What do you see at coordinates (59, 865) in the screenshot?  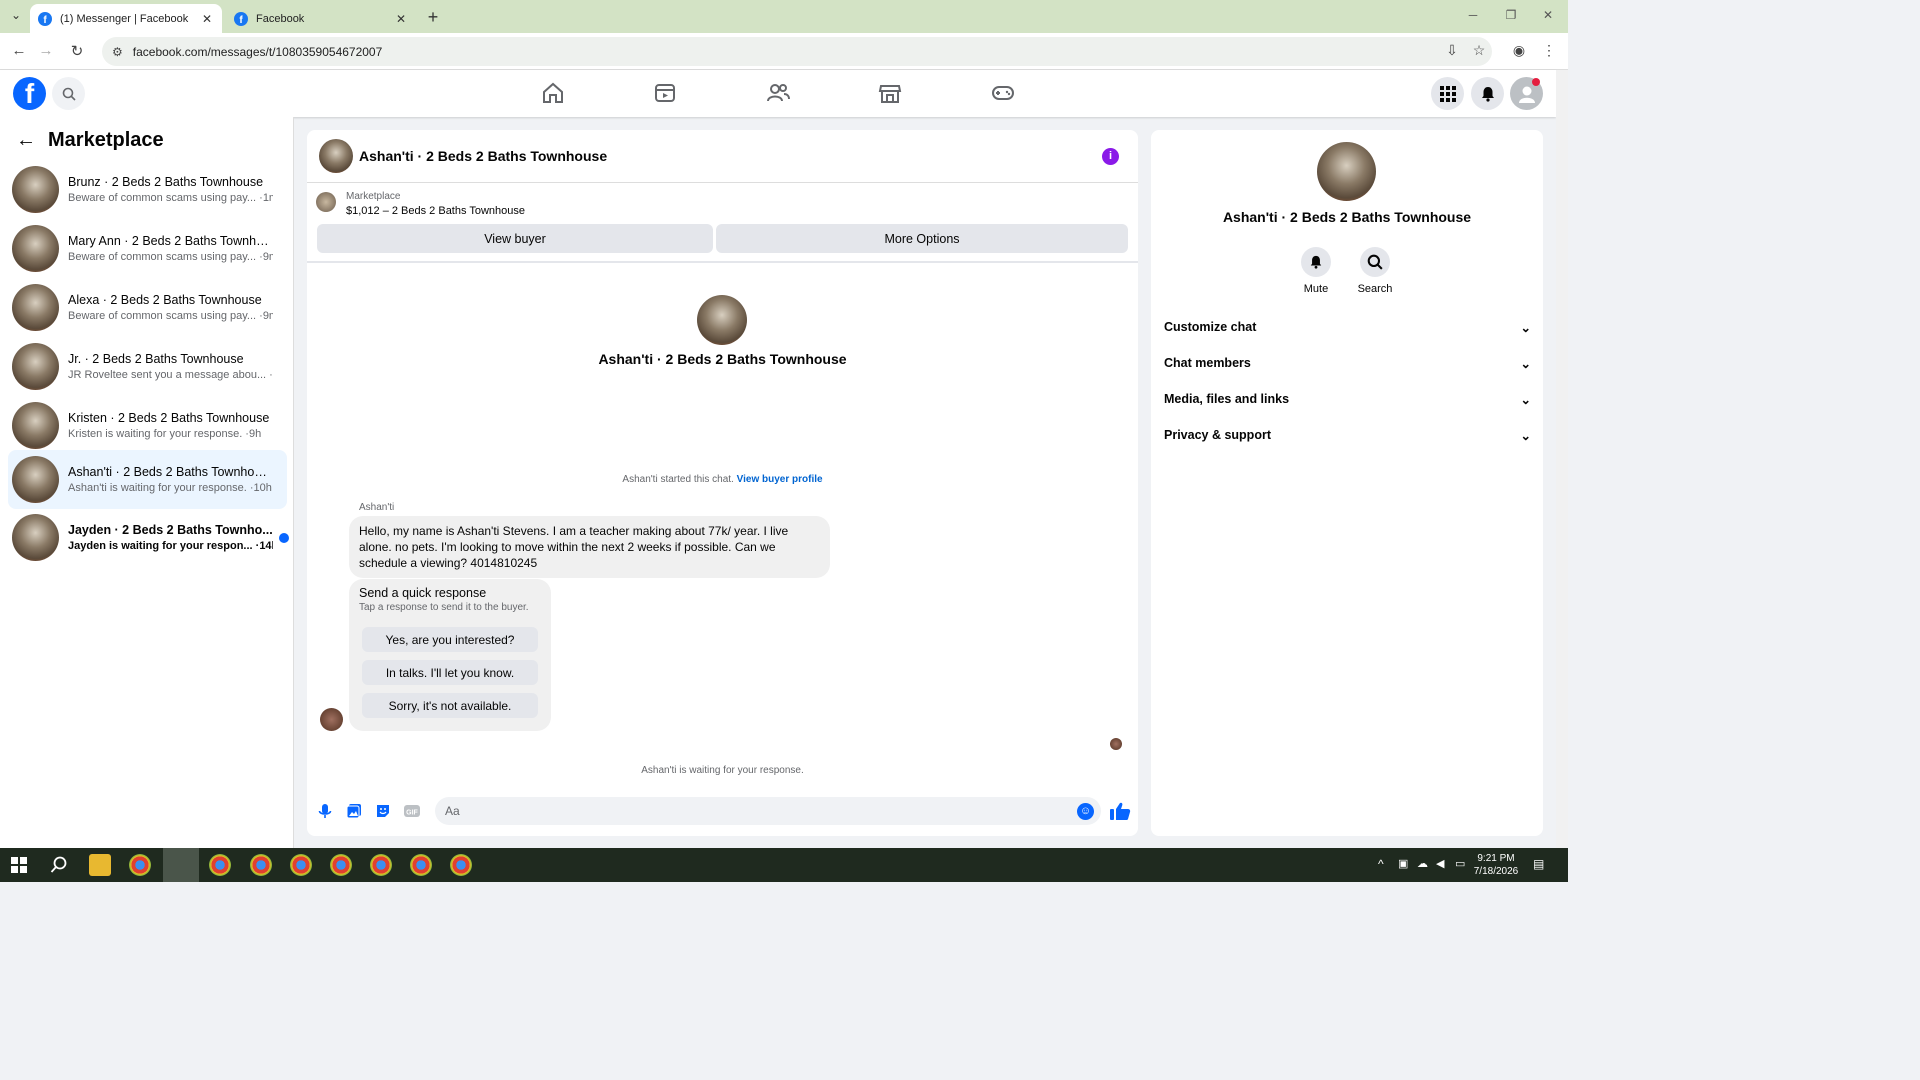 I see `taskbar-search-icon` at bounding box center [59, 865].